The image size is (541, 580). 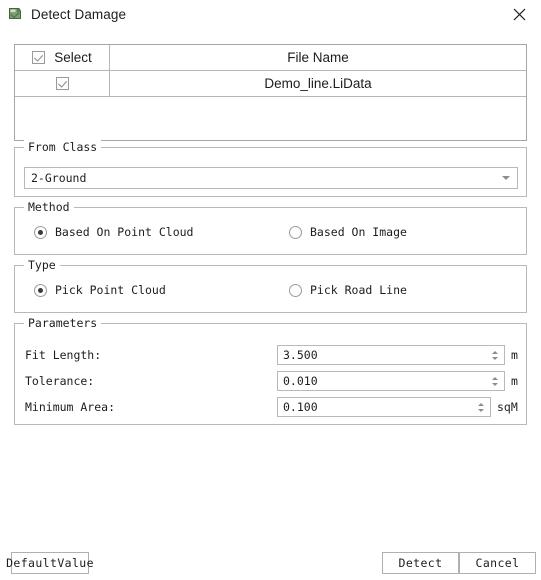 What do you see at coordinates (318, 83) in the screenshot?
I see `row-file-name: Demo_line.LiData` at bounding box center [318, 83].